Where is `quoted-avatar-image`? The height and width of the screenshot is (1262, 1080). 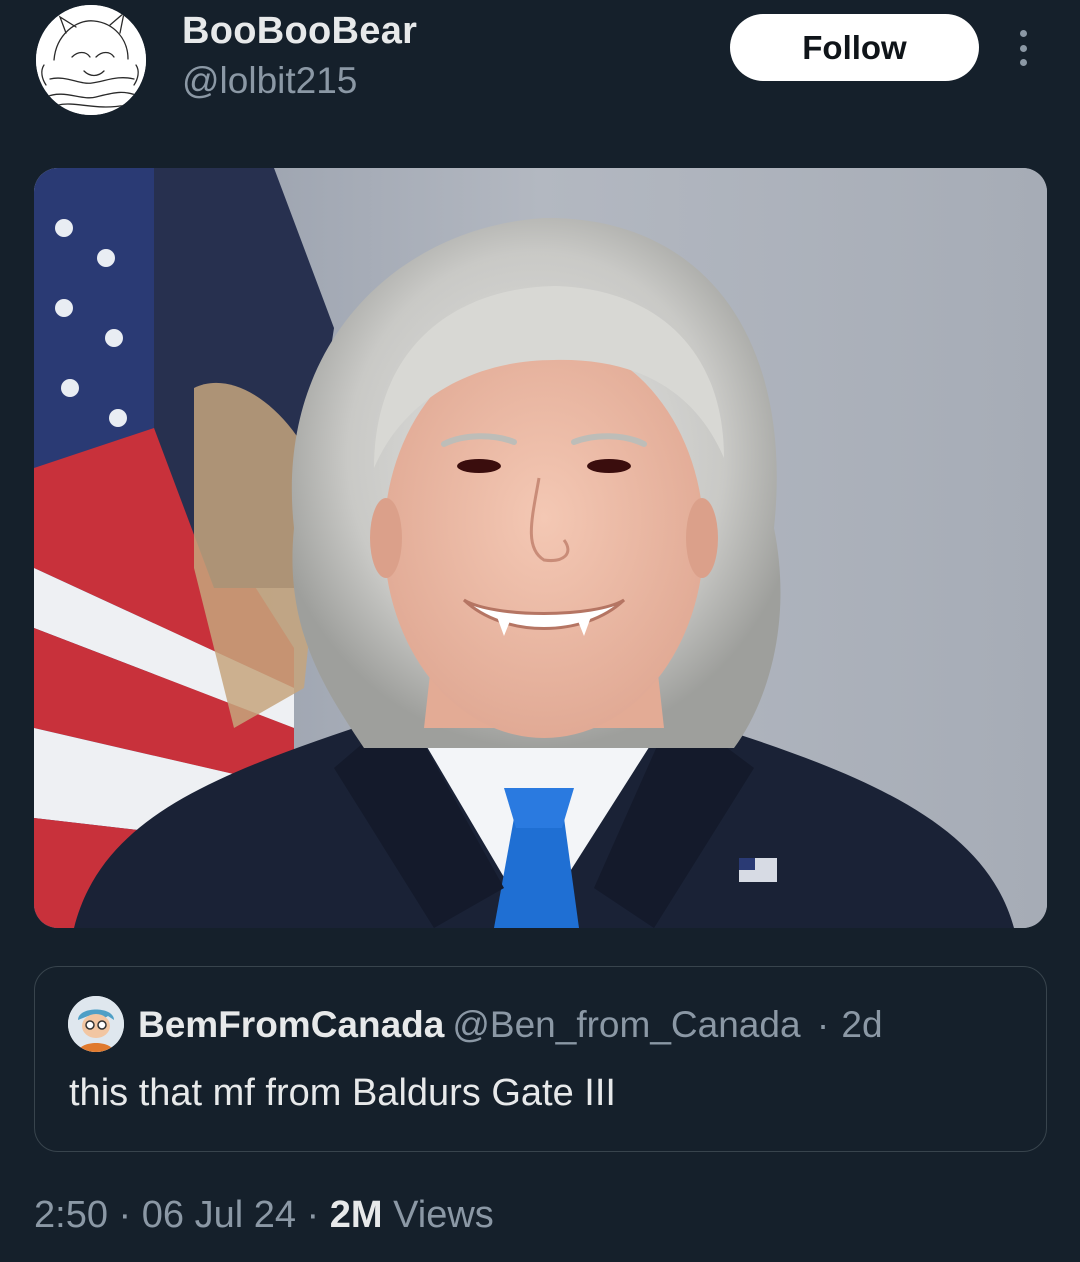 quoted-avatar-image is located at coordinates (96, 1024).